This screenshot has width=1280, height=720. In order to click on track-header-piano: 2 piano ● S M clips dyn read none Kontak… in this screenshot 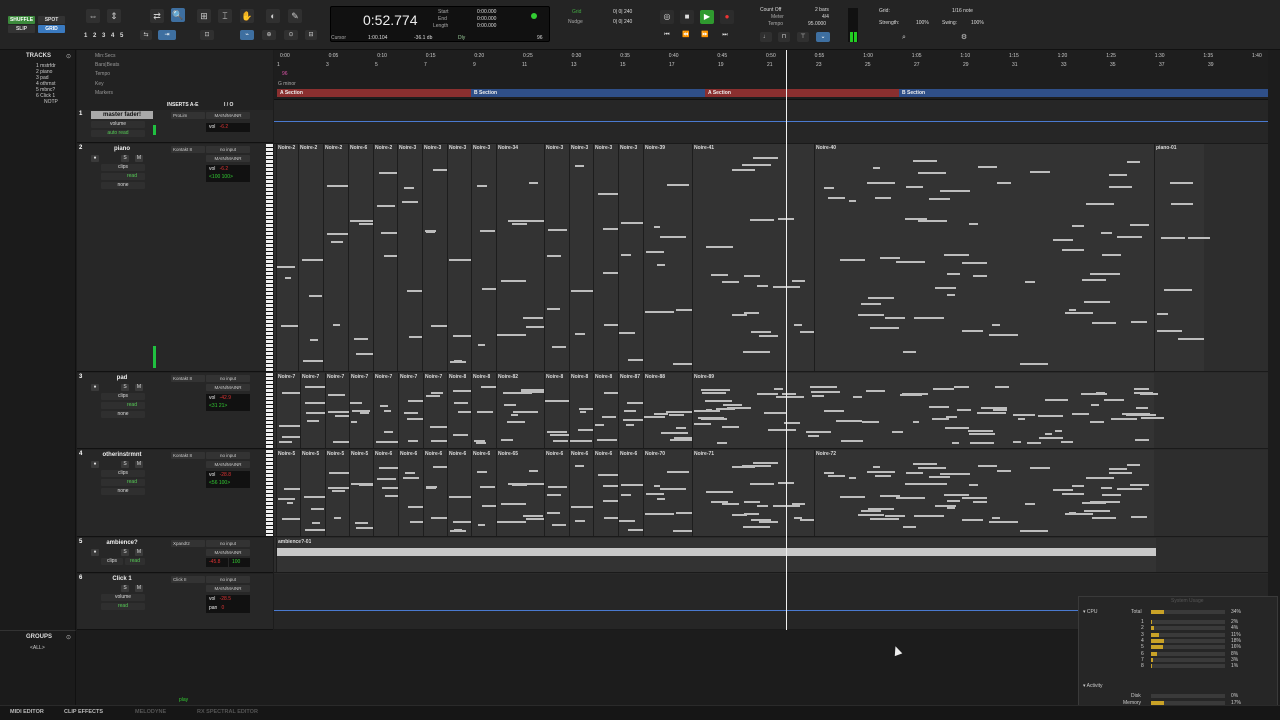, I will do `click(175, 258)`.